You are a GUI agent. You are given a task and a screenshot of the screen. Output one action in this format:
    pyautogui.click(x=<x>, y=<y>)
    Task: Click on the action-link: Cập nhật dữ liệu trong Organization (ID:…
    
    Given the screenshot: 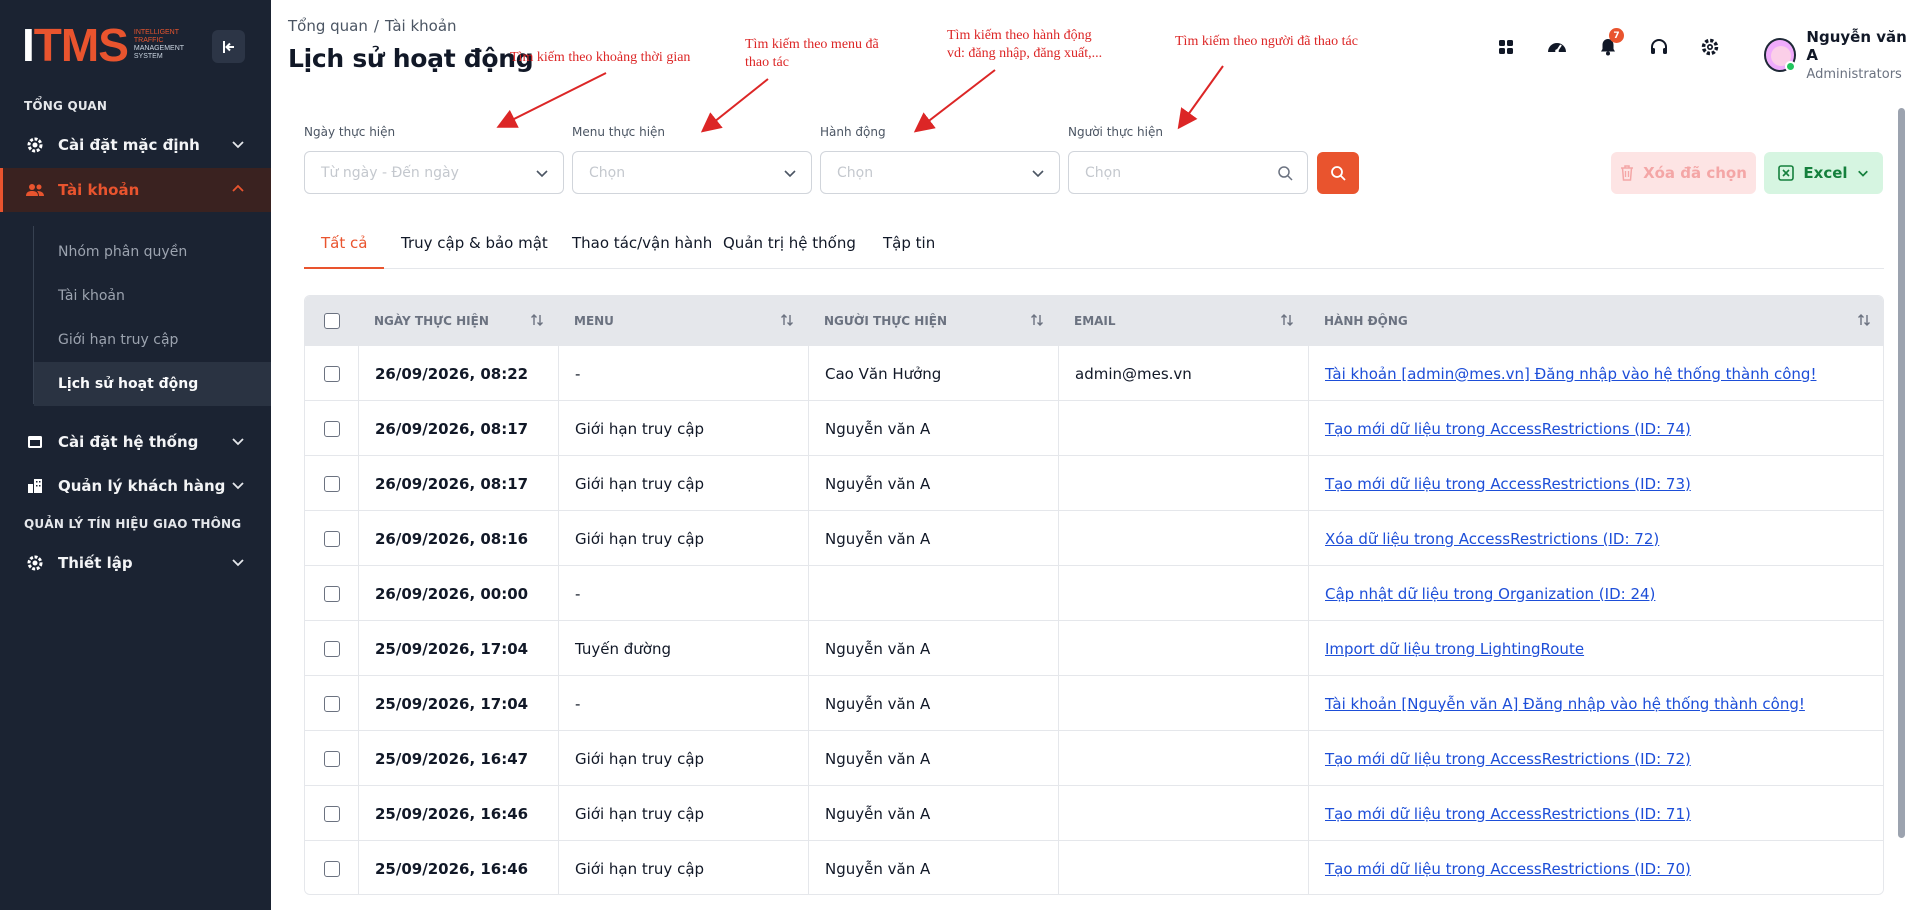 What is the action you would take?
    pyautogui.click(x=1490, y=594)
    